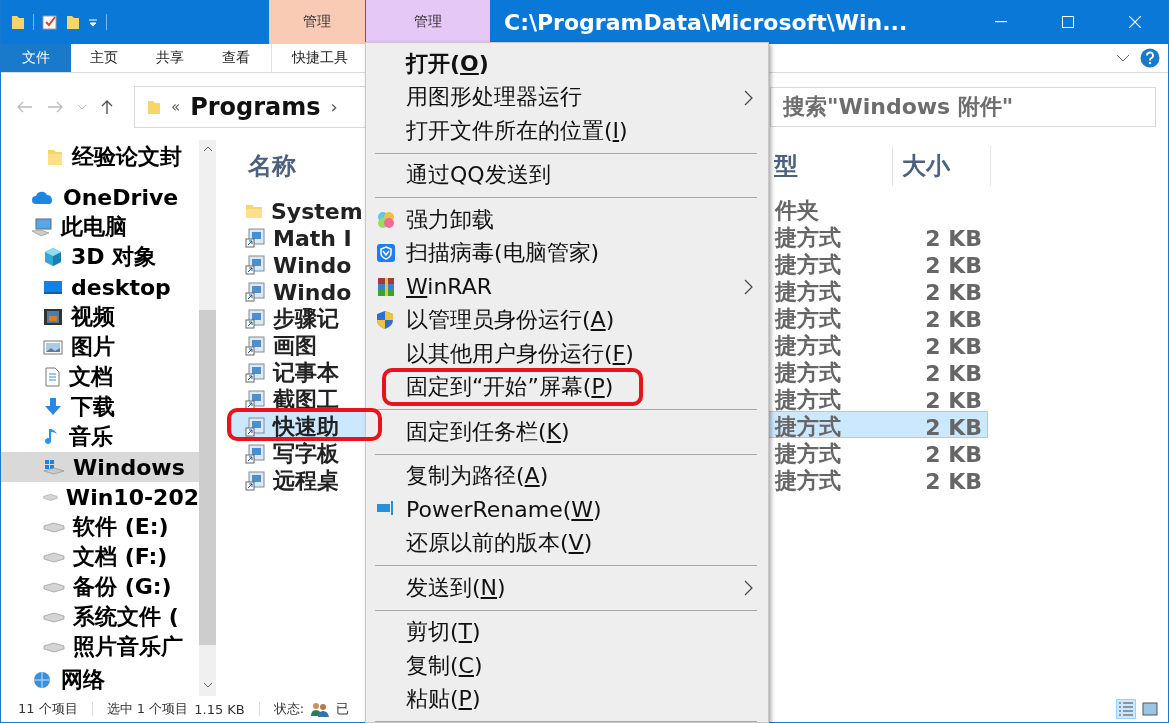 The width and height of the screenshot is (1169, 723). Describe the element at coordinates (306, 427) in the screenshot. I see `file-name: 快速助` at that location.